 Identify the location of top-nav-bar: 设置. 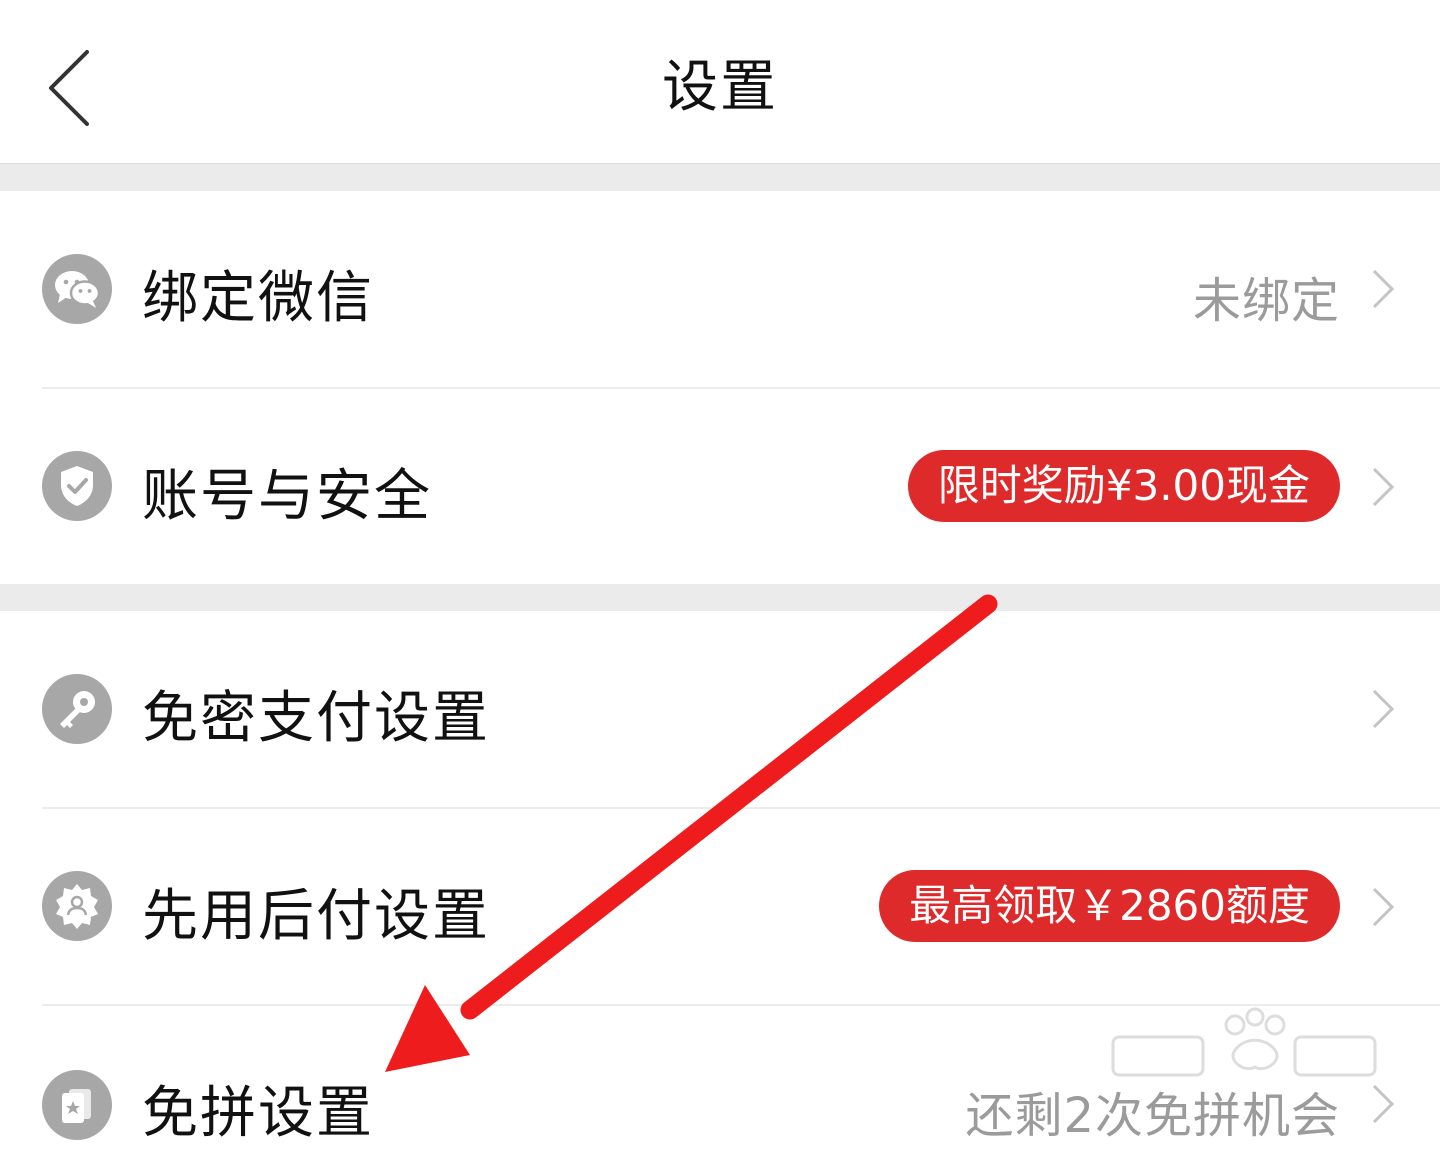
(720, 82).